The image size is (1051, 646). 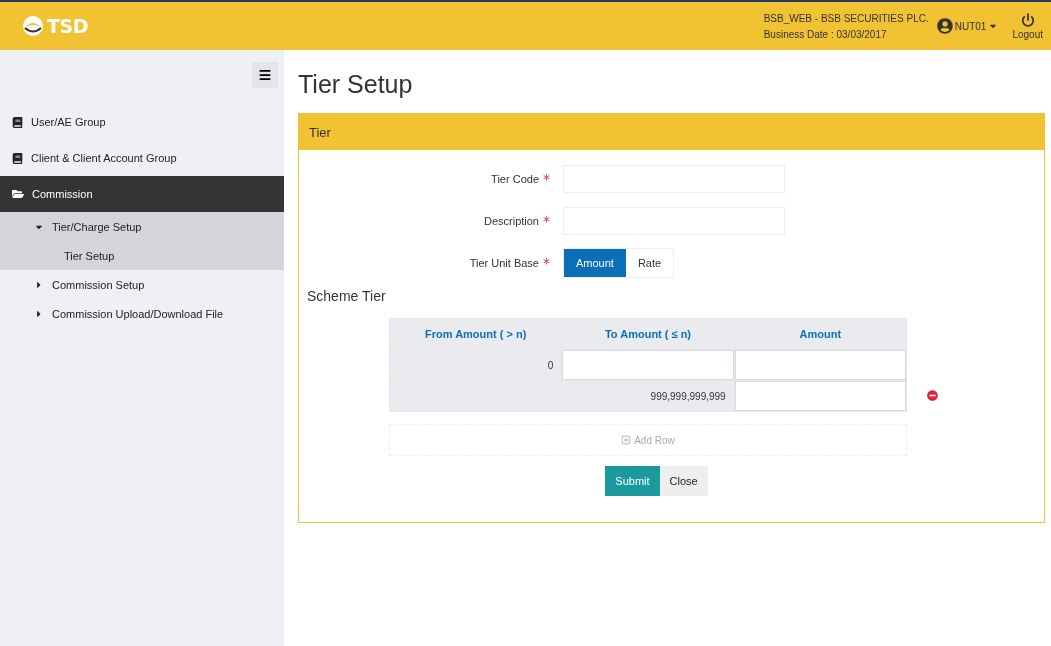 What do you see at coordinates (514, 179) in the screenshot?
I see `field-label: Tier Code` at bounding box center [514, 179].